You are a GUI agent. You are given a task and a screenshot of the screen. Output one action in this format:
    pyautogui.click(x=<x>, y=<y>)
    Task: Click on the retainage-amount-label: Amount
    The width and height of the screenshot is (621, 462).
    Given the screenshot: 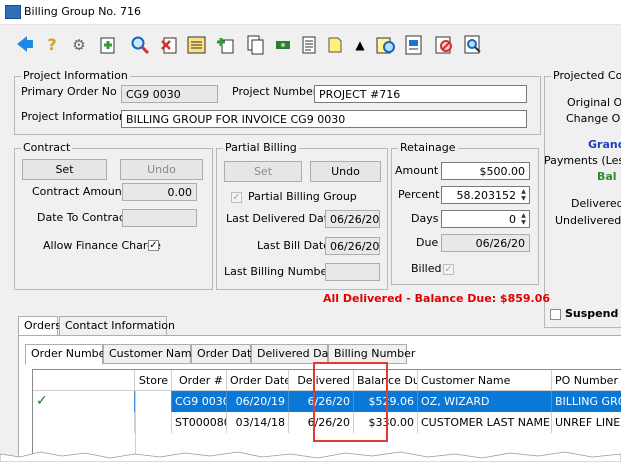 What is the action you would take?
    pyautogui.click(x=417, y=170)
    